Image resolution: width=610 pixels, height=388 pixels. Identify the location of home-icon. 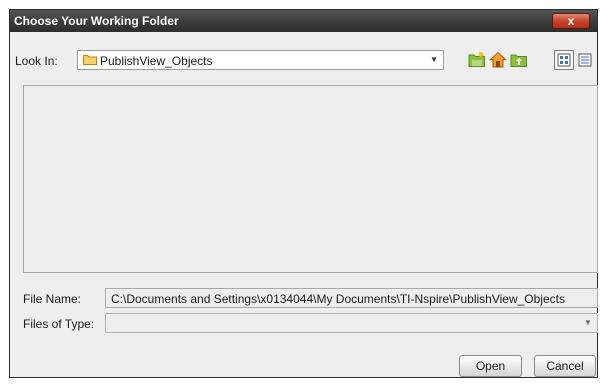
(498, 60).